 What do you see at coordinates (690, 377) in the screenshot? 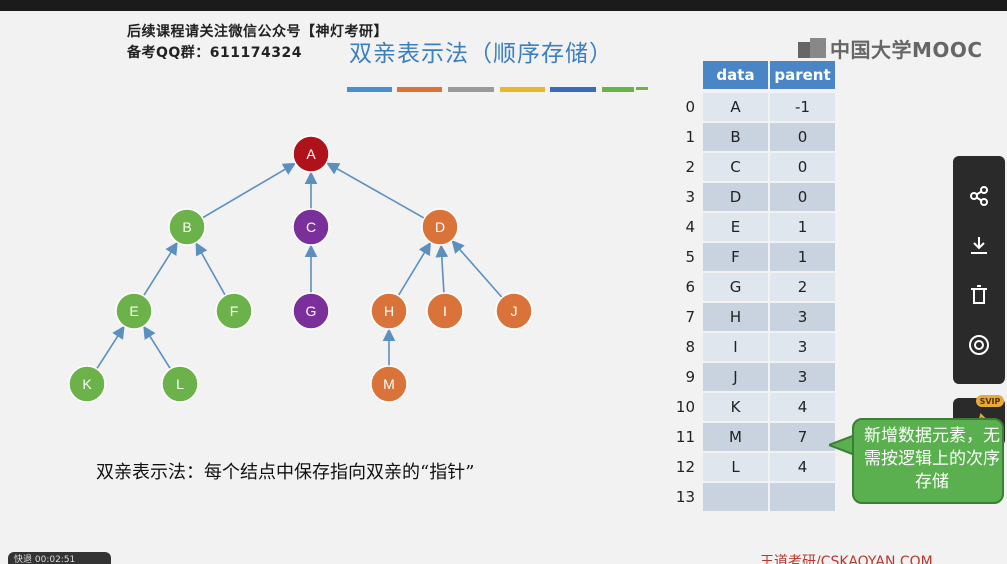
I see `table-row-index: 9` at bounding box center [690, 377].